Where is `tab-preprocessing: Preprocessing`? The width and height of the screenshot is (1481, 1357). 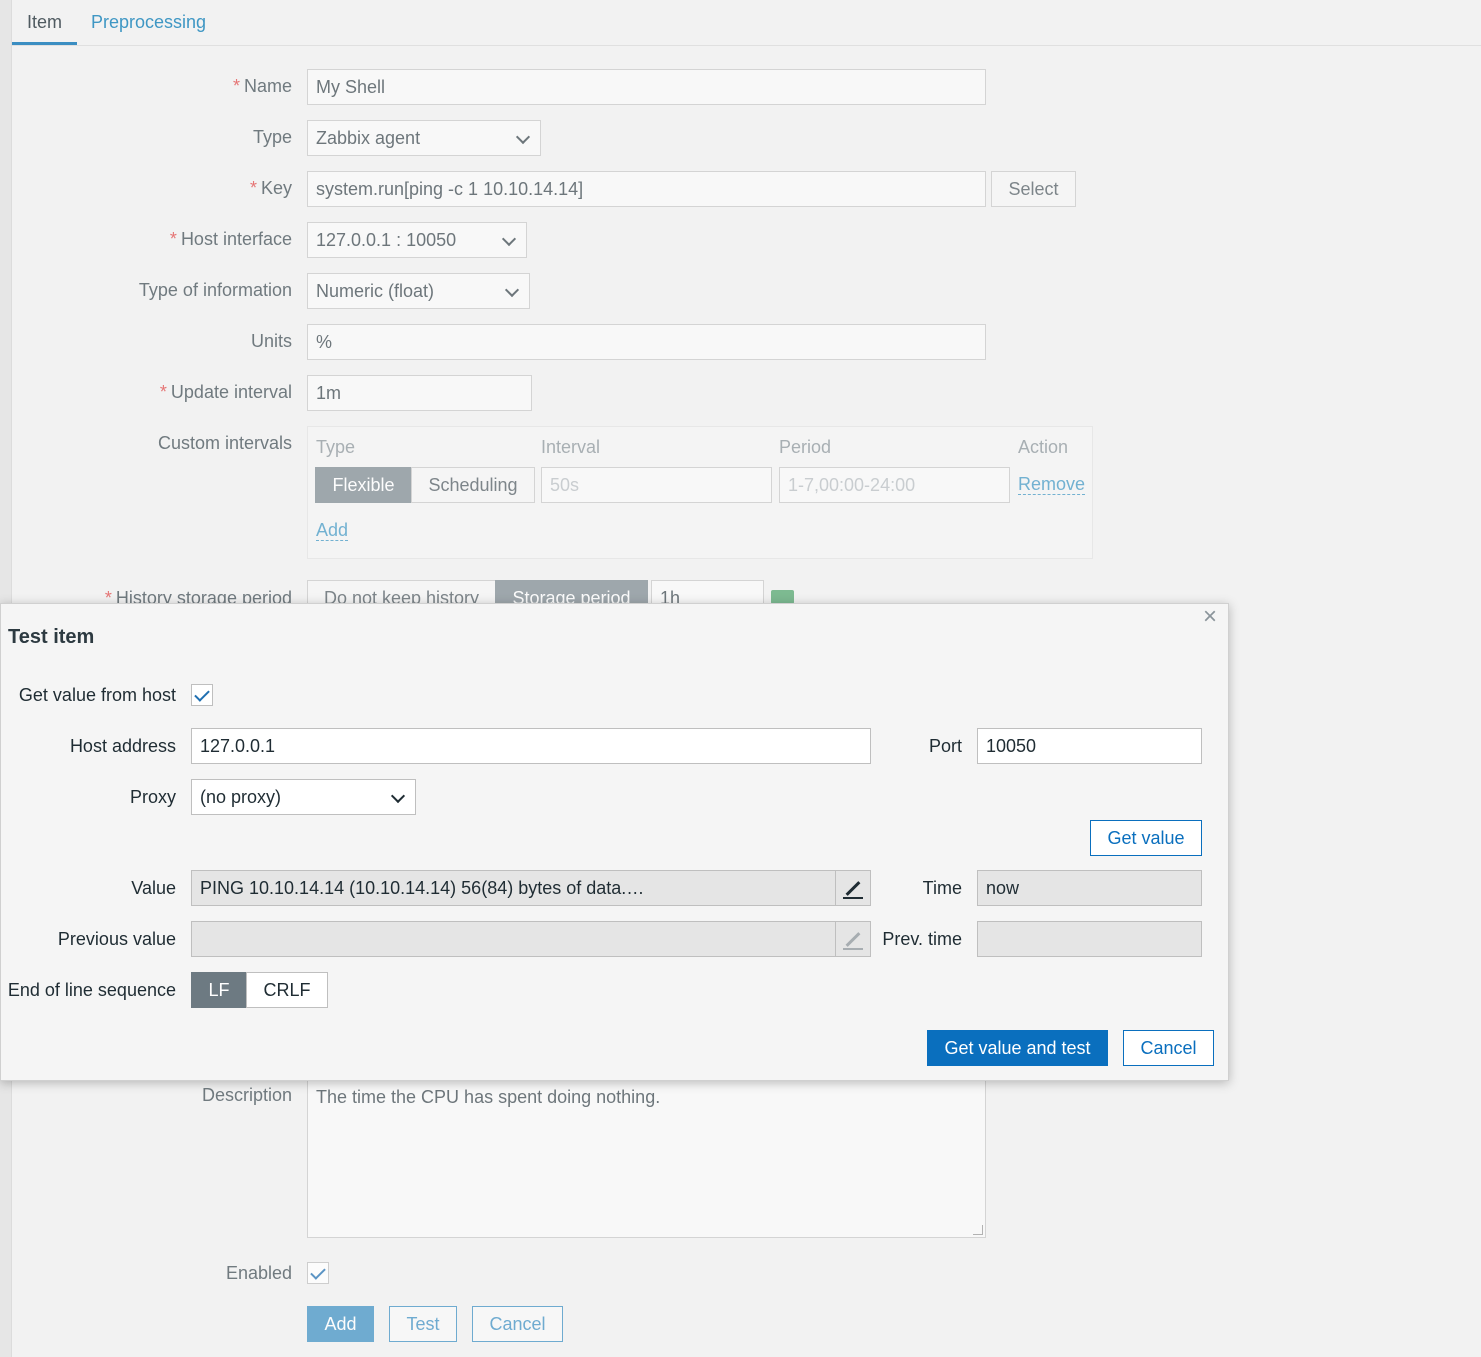 tab-preprocessing: Preprocessing is located at coordinates (148, 22).